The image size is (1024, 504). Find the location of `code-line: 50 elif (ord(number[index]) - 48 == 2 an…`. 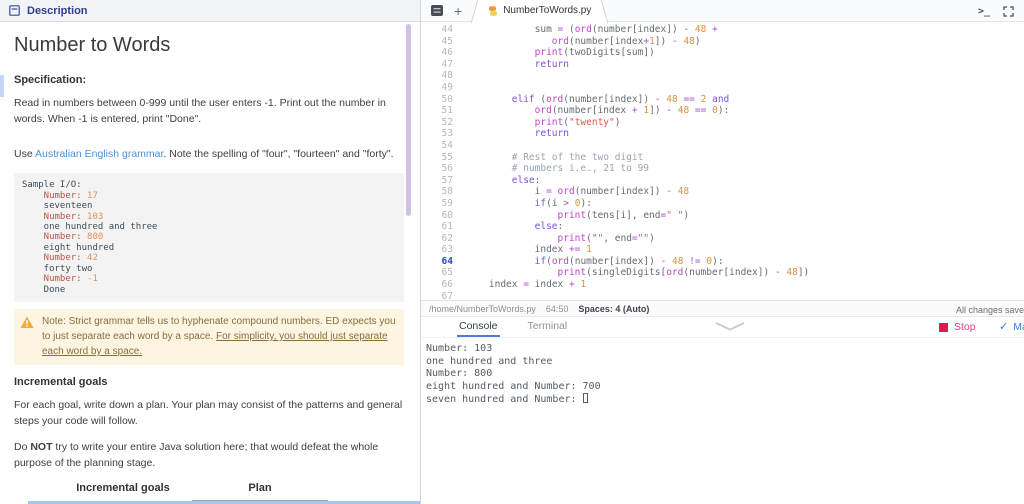

code-line: 50 elif (ord(number[index]) - 48 == 2 an… is located at coordinates (722, 100).